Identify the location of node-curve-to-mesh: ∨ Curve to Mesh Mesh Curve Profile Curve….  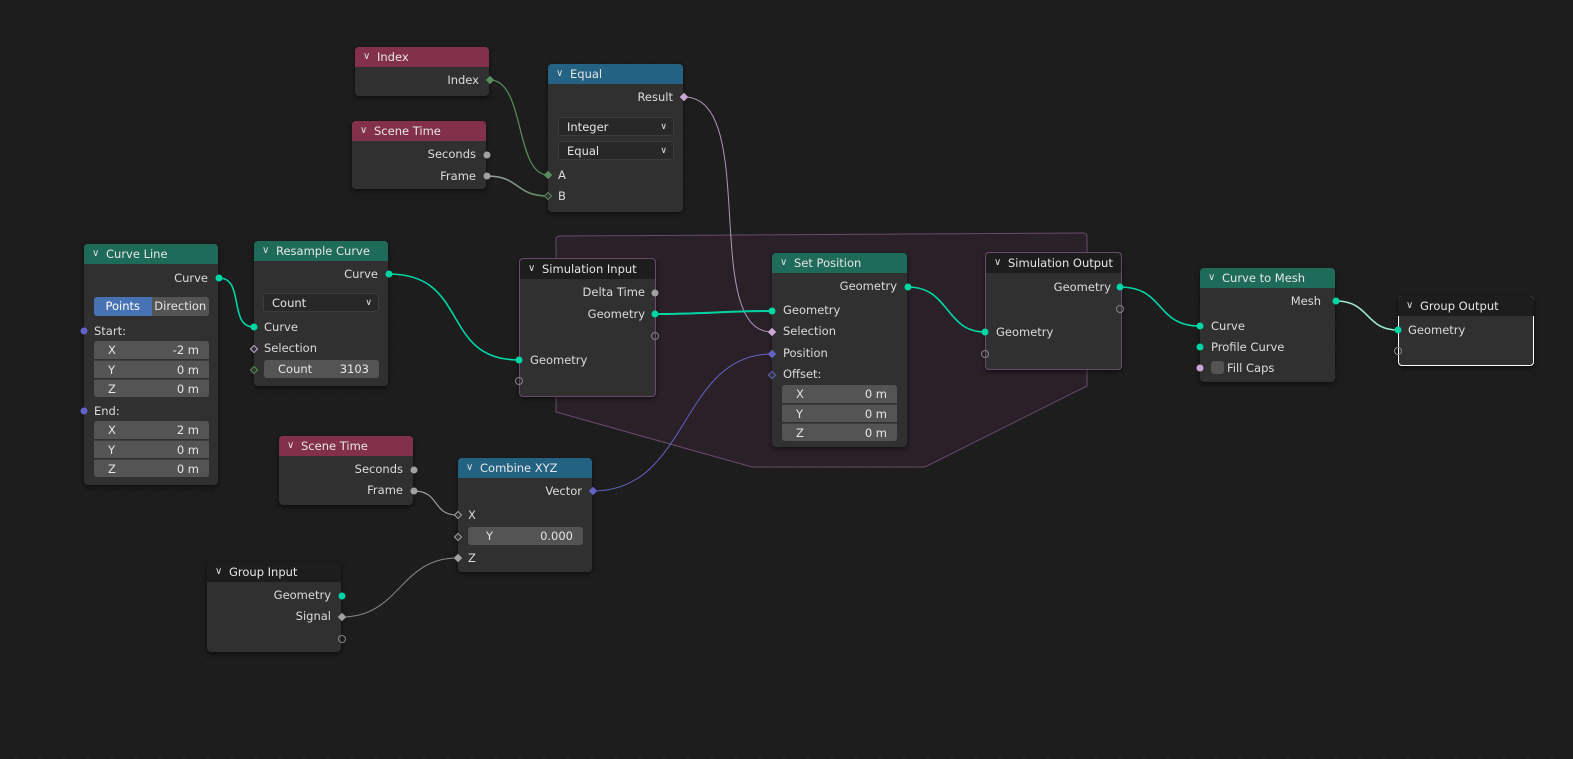
(1267, 325).